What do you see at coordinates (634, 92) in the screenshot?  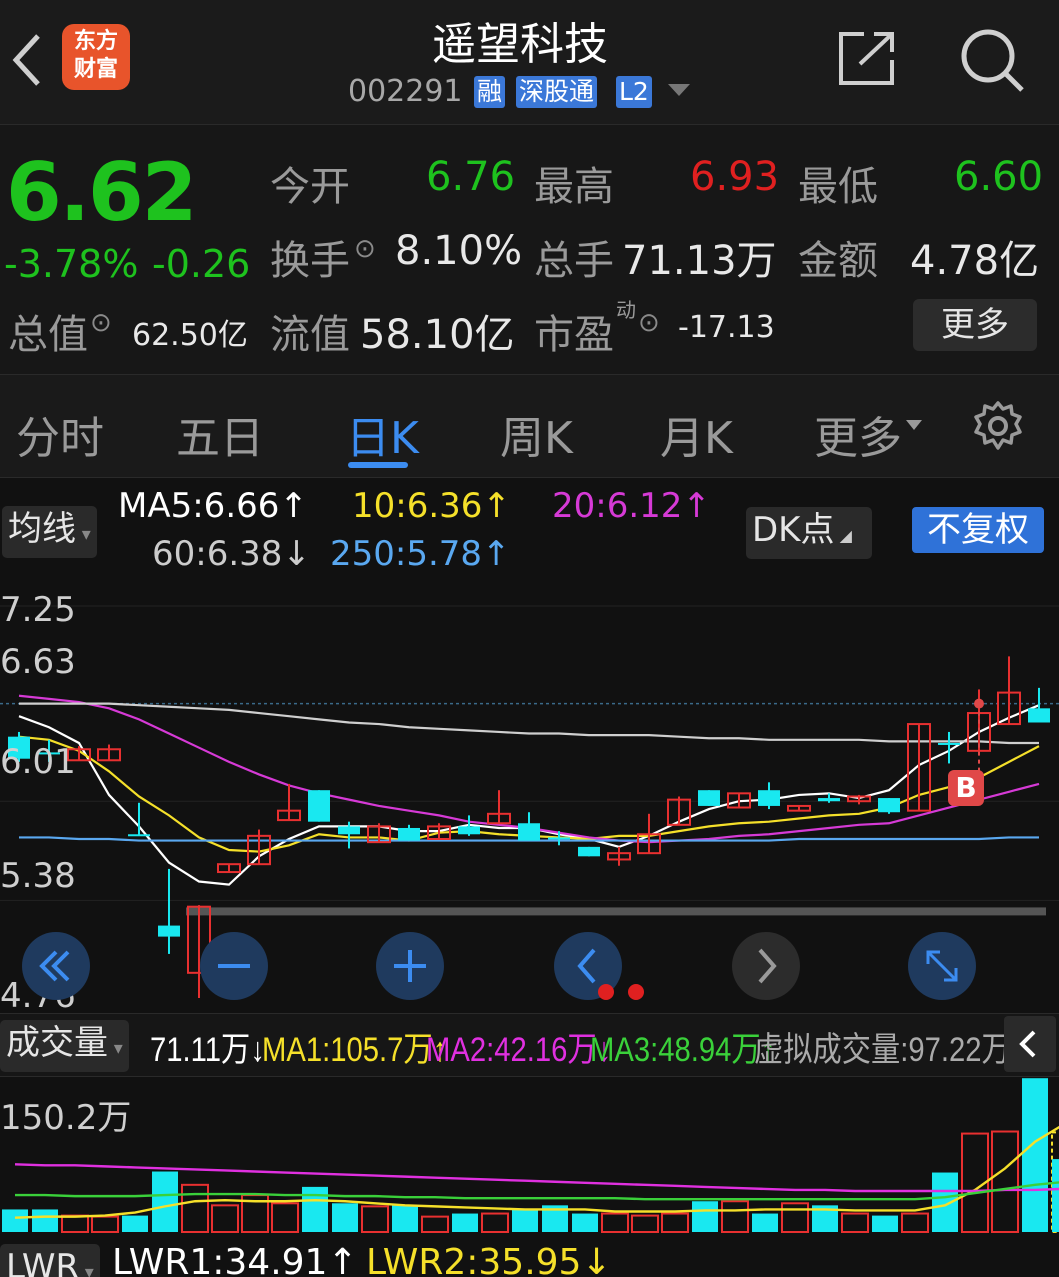 I see `level2-tag: L2` at bounding box center [634, 92].